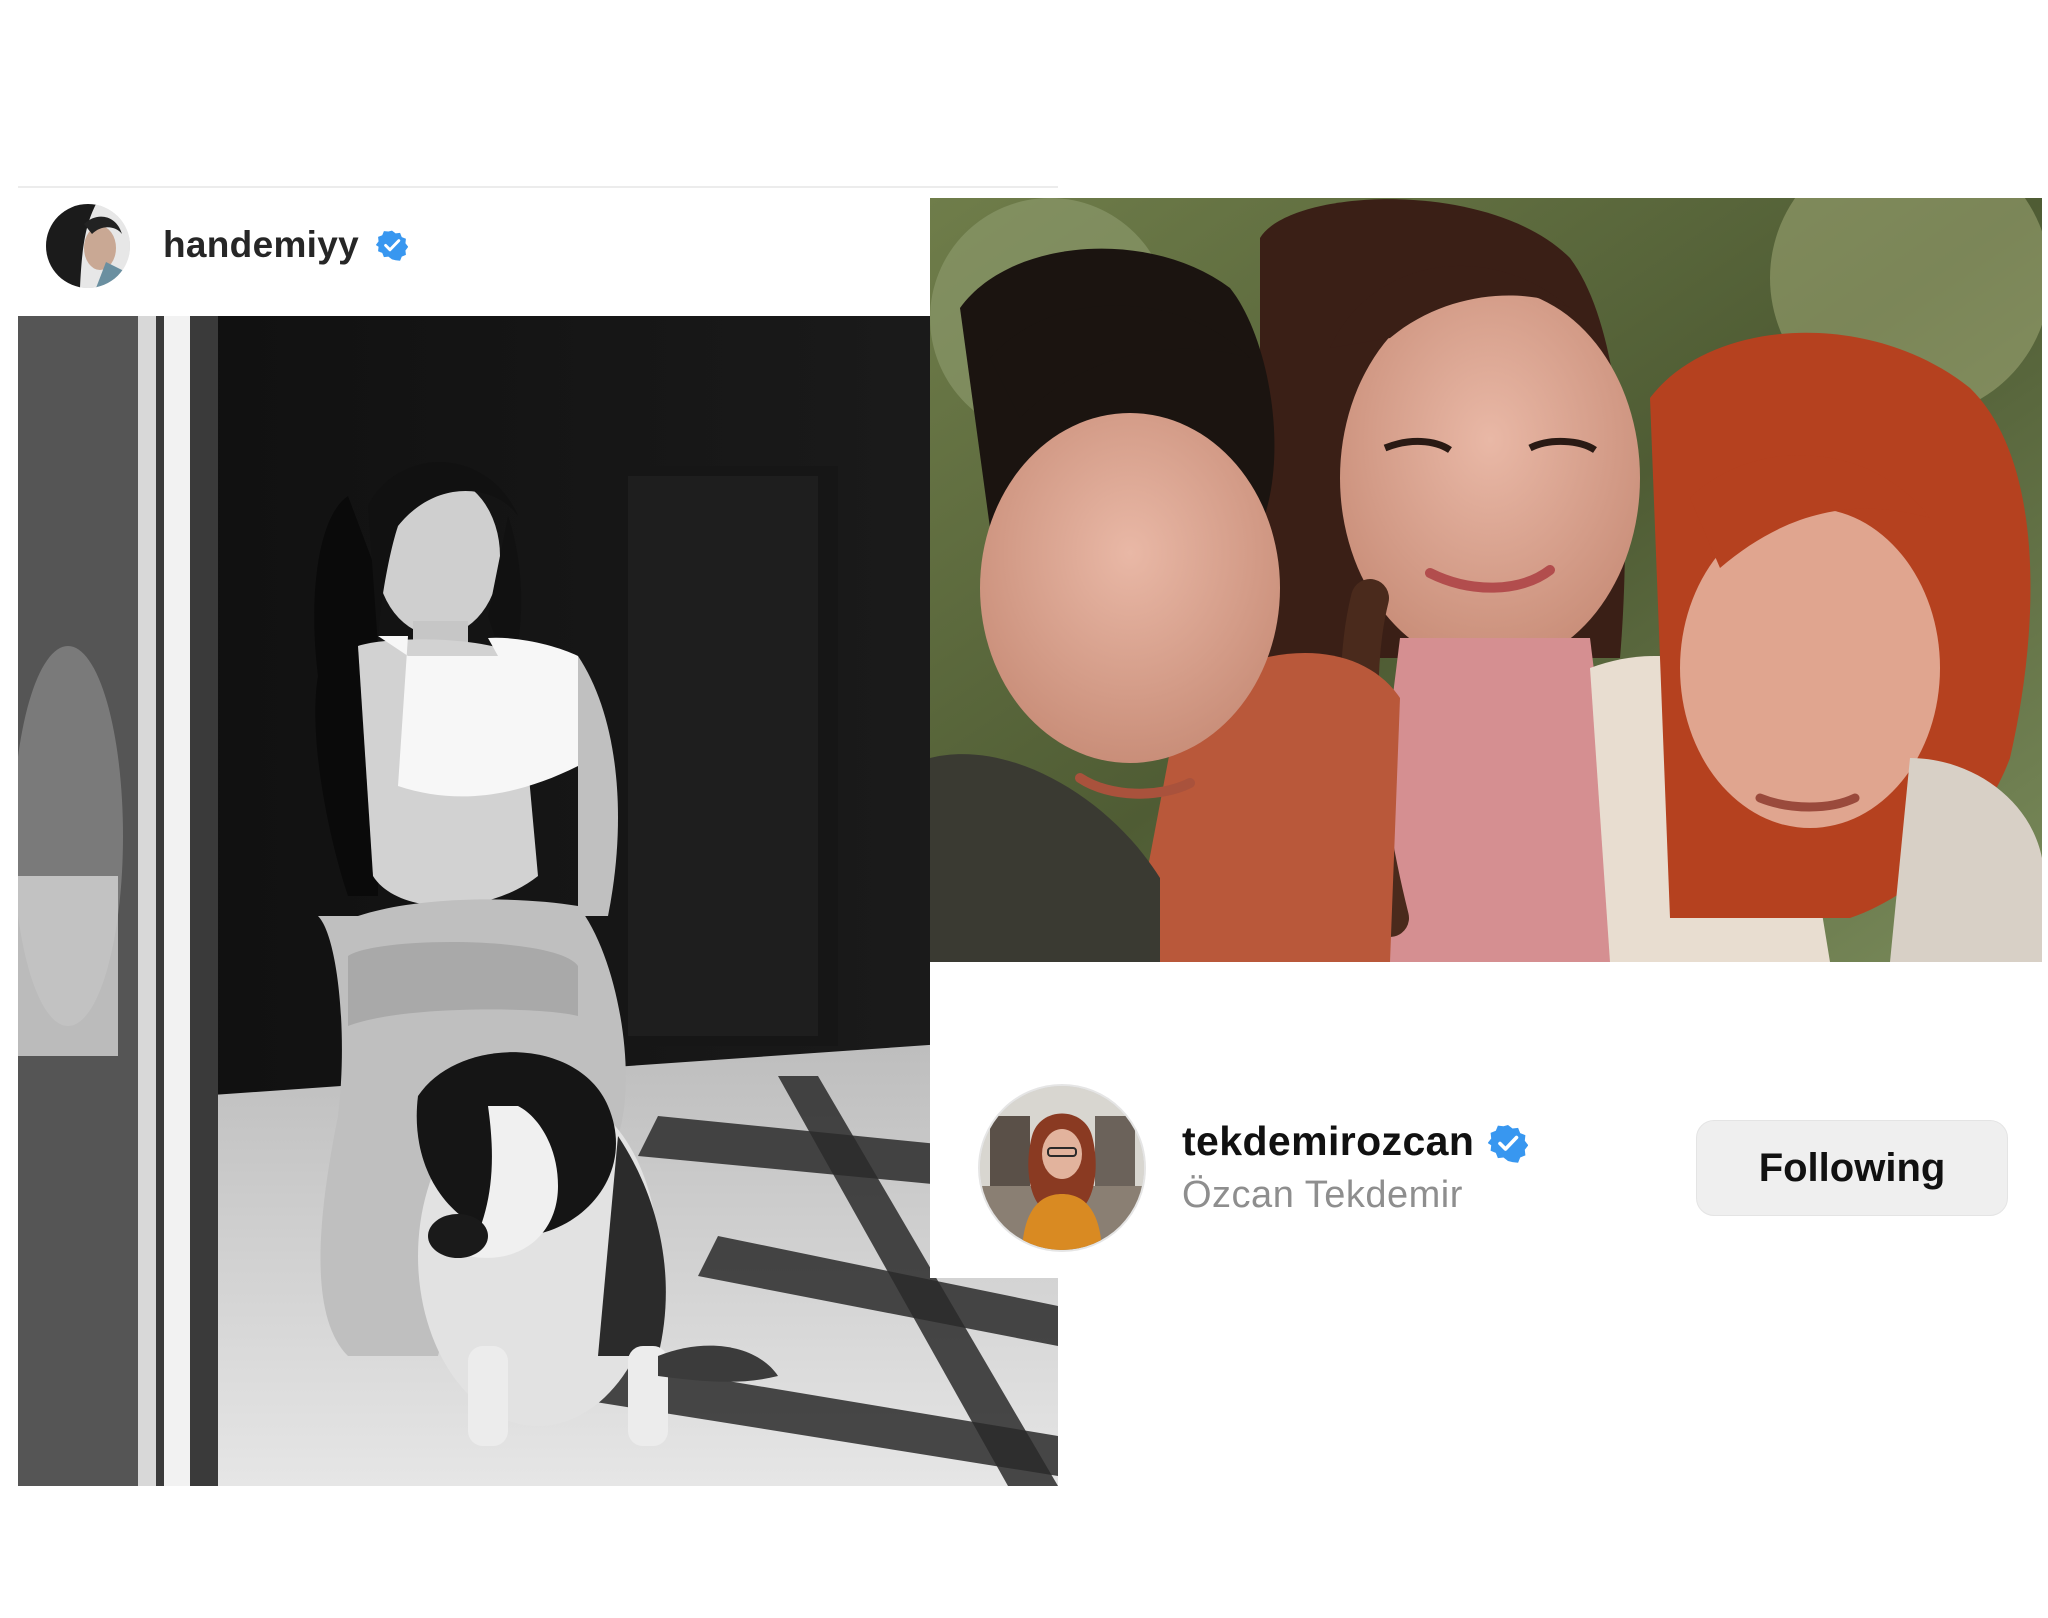 The height and width of the screenshot is (1618, 2048). I want to click on post-card-right: tekdemirozcan Özcan Tekdemir Following, so click(1470, 1168).